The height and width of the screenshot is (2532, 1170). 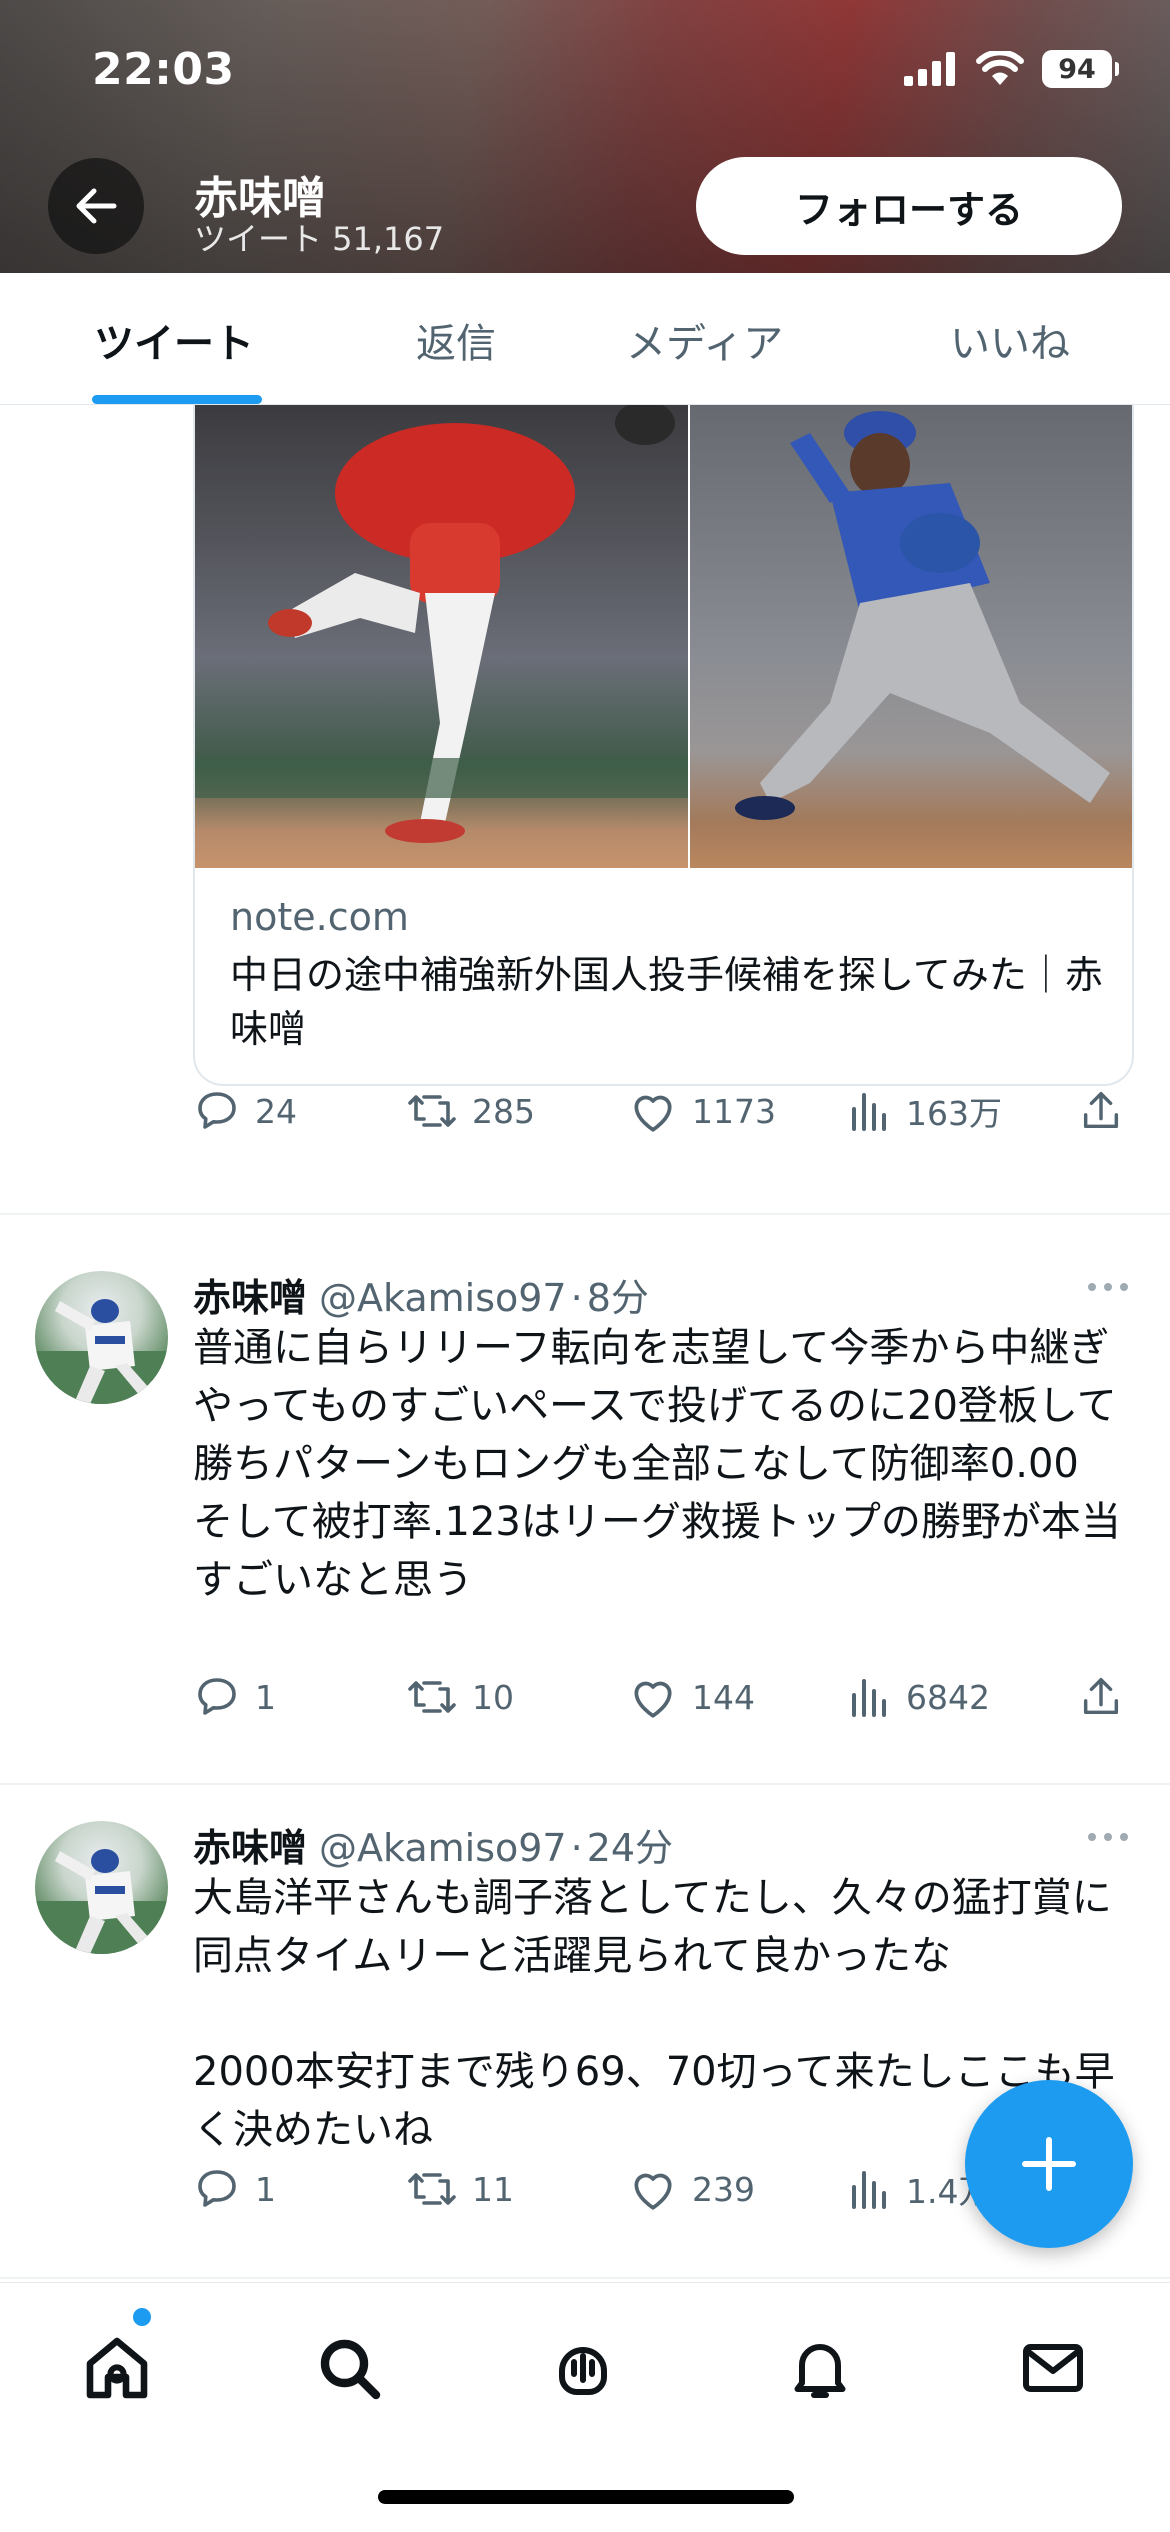 I want to click on tab-tweets: ツイート, so click(x=174, y=340).